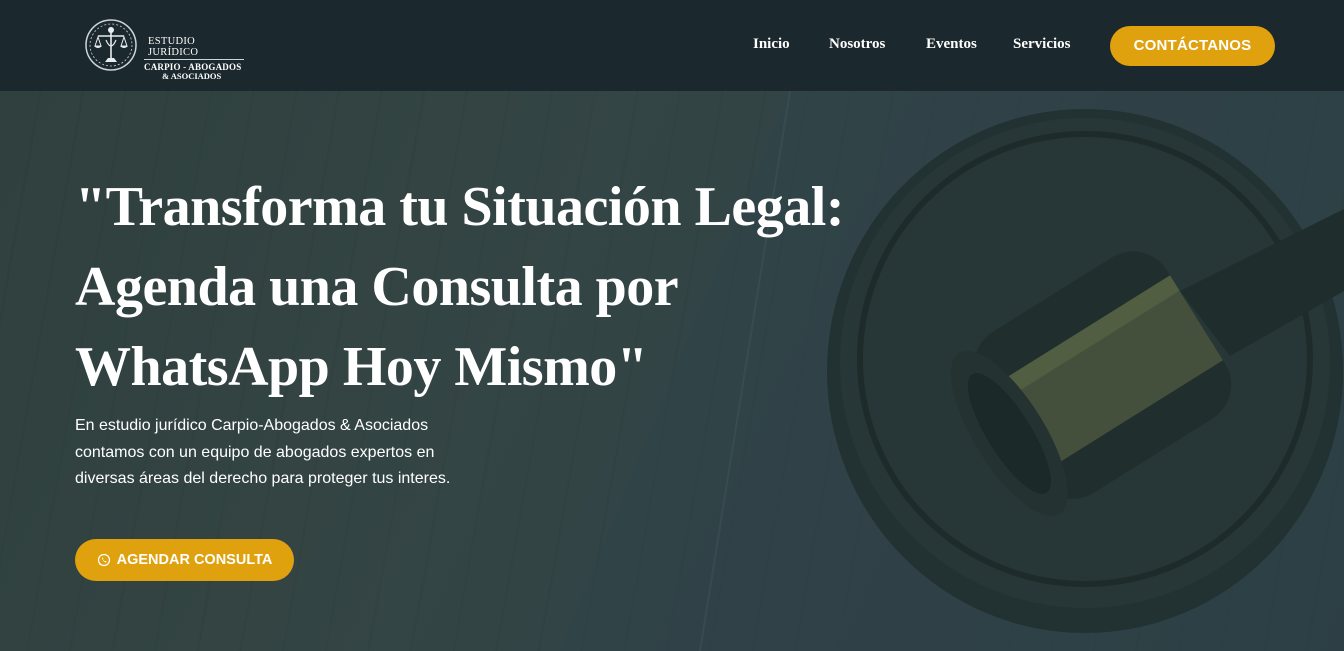  I want to click on headline-line-1: "Transforma tu Situación Legal:, so click(460, 207).